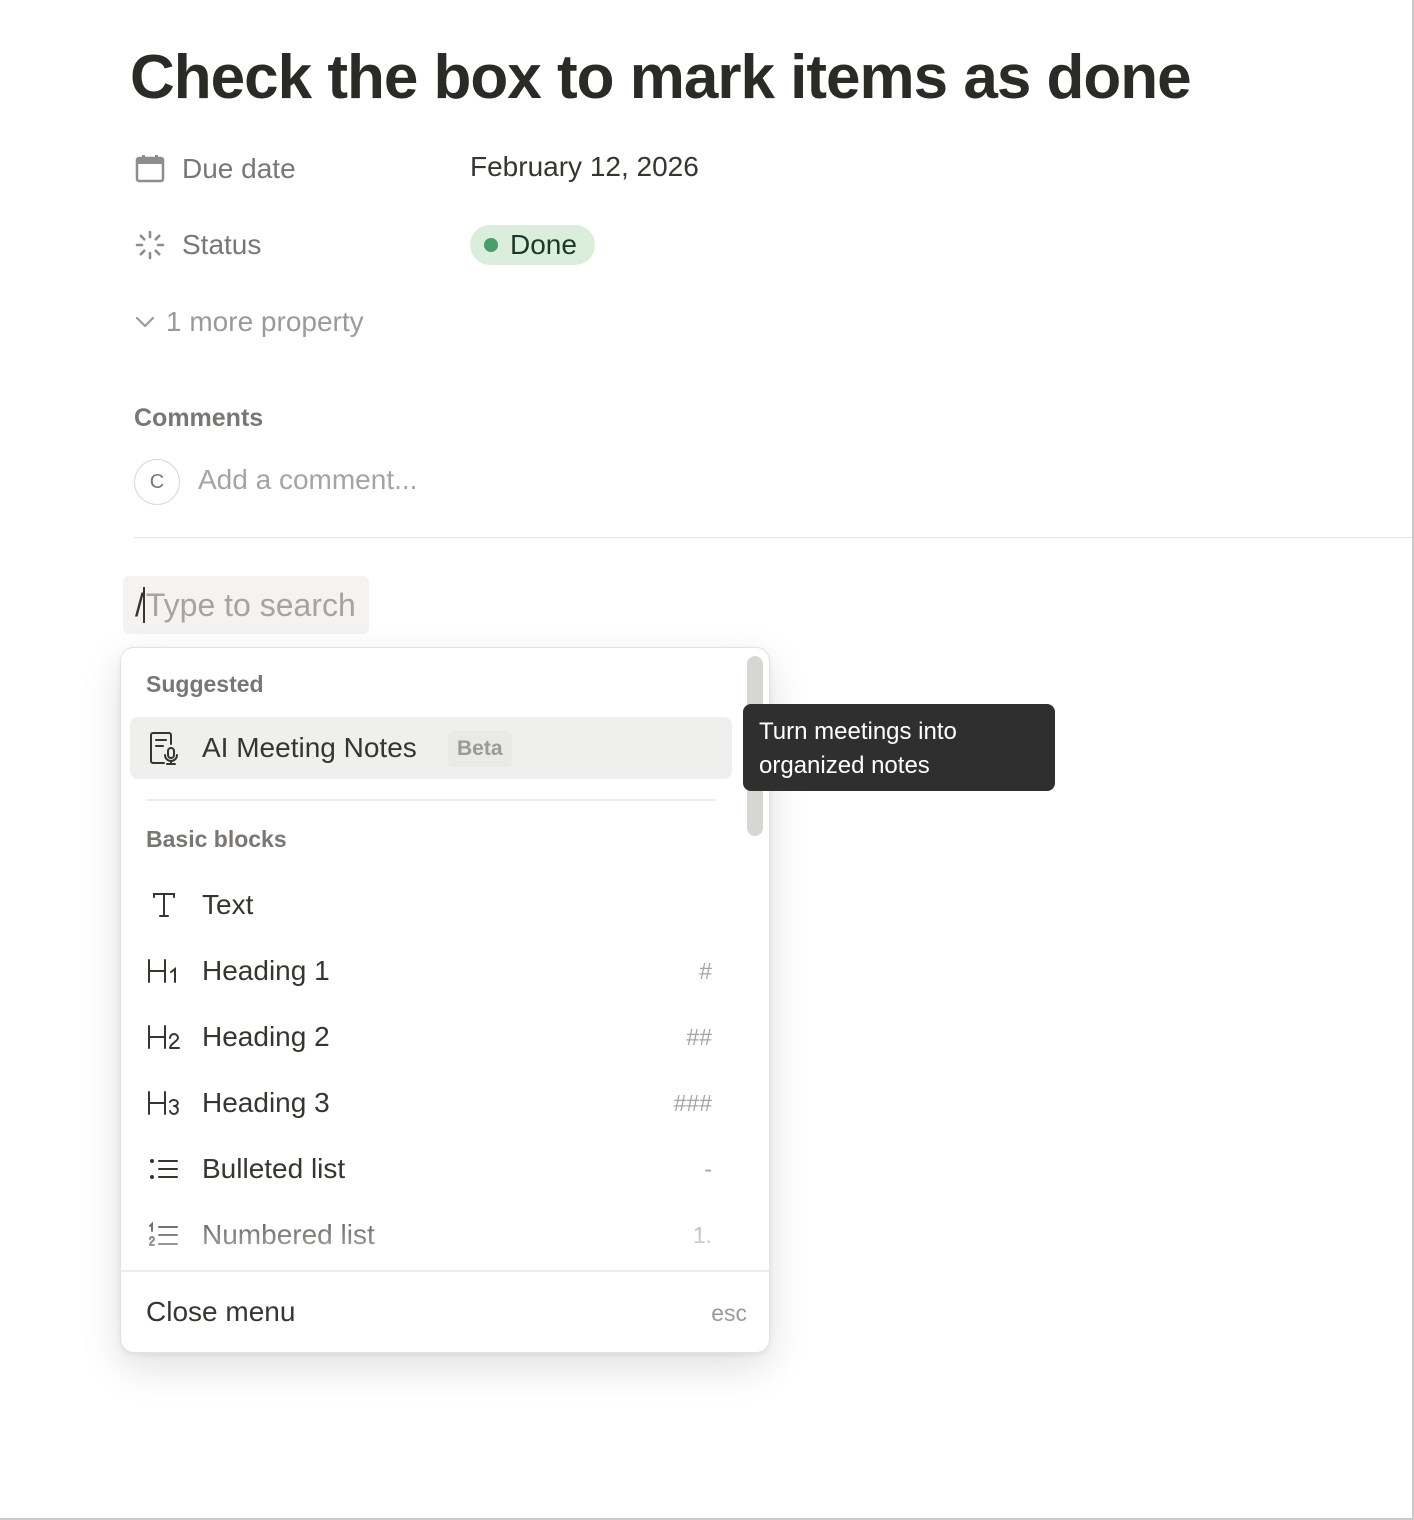 The height and width of the screenshot is (1520, 1414). Describe the element at coordinates (145, 322) in the screenshot. I see `chevron-down-icon` at that location.